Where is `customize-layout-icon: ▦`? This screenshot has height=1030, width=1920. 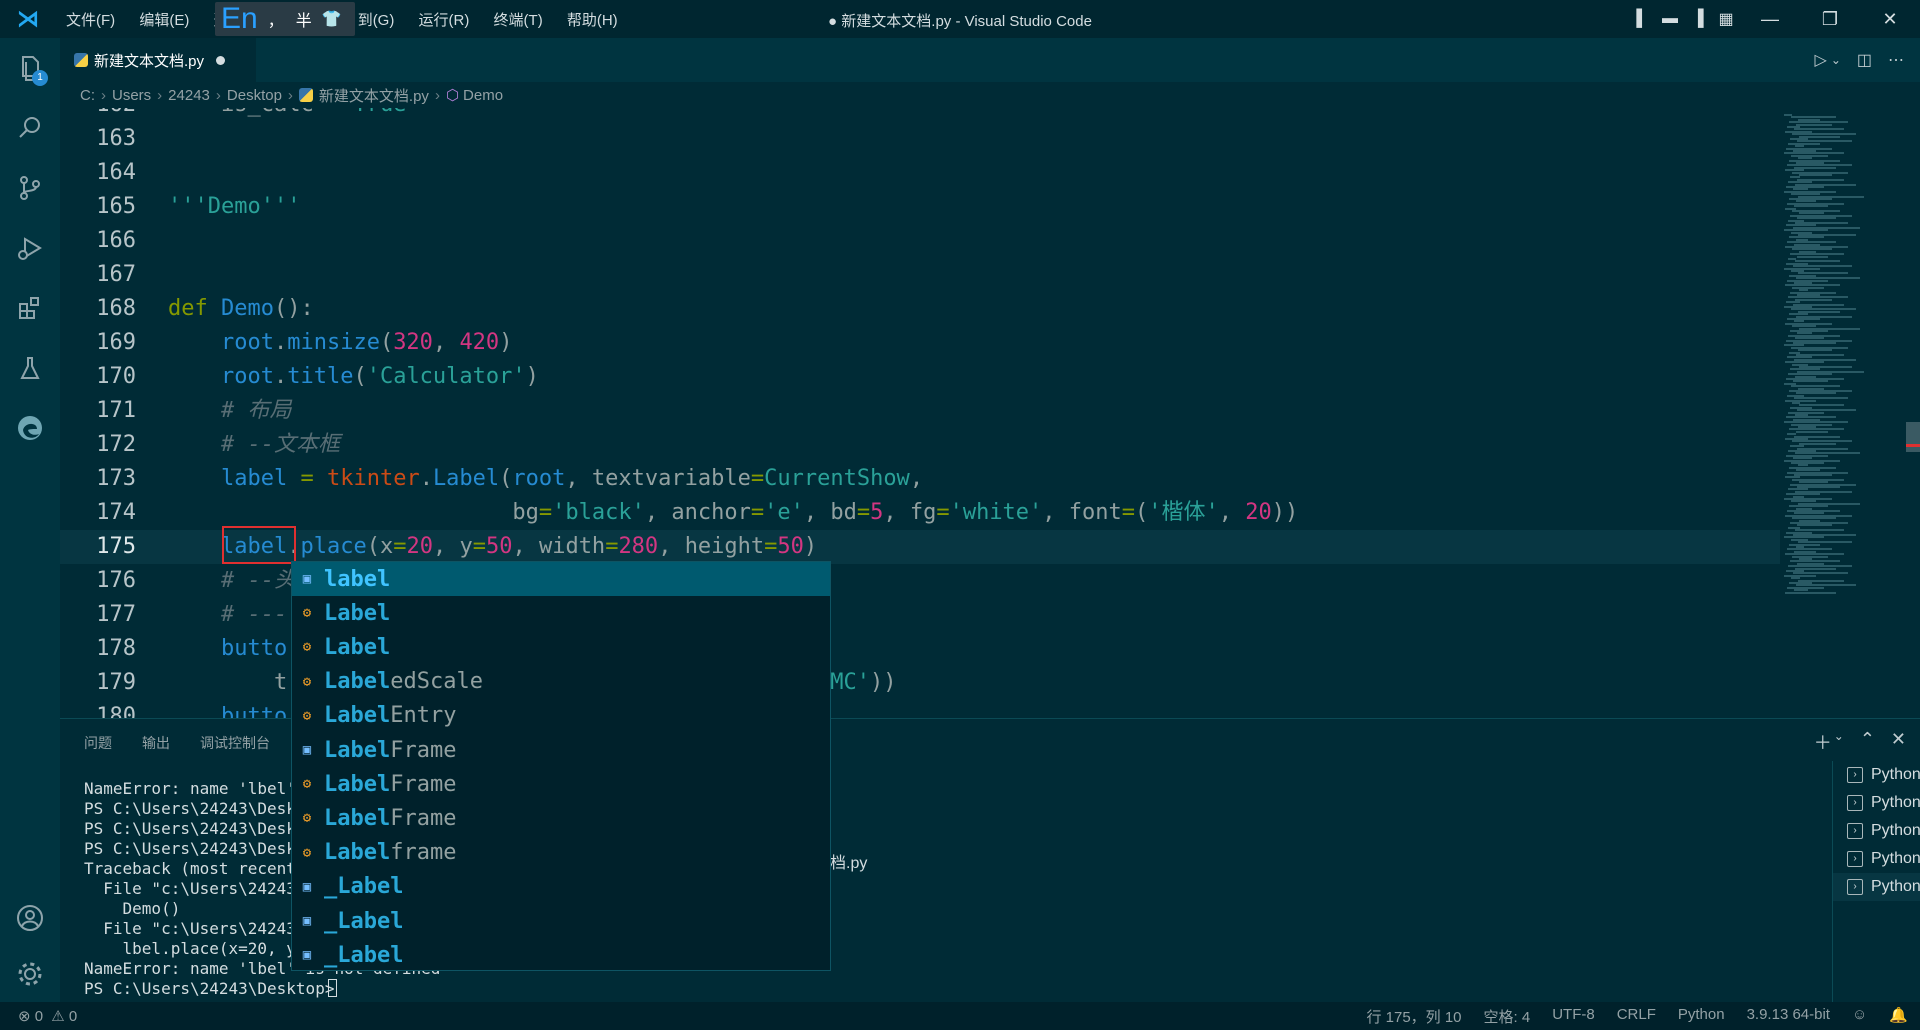
customize-layout-icon: ▦ is located at coordinates (1726, 19).